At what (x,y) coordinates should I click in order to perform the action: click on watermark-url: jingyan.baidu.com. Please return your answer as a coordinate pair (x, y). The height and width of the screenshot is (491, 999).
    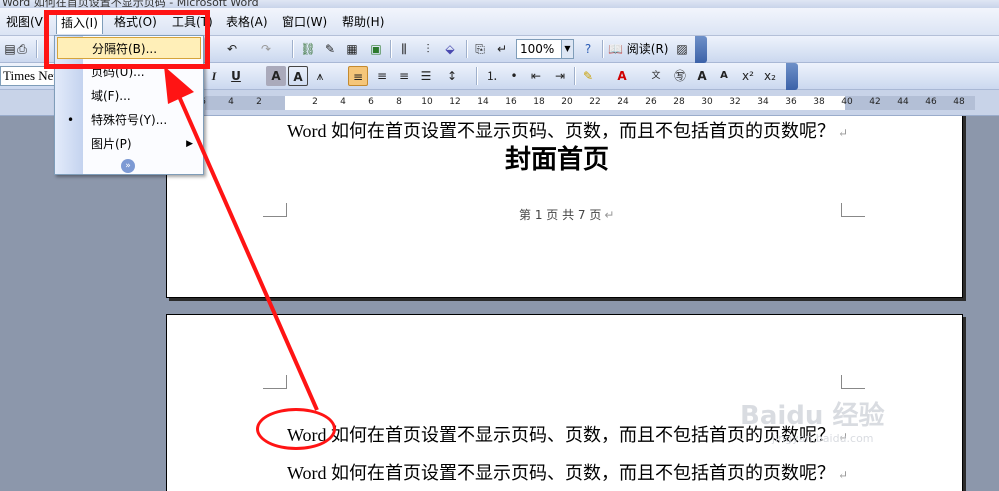
    Looking at the image, I should click on (823, 438).